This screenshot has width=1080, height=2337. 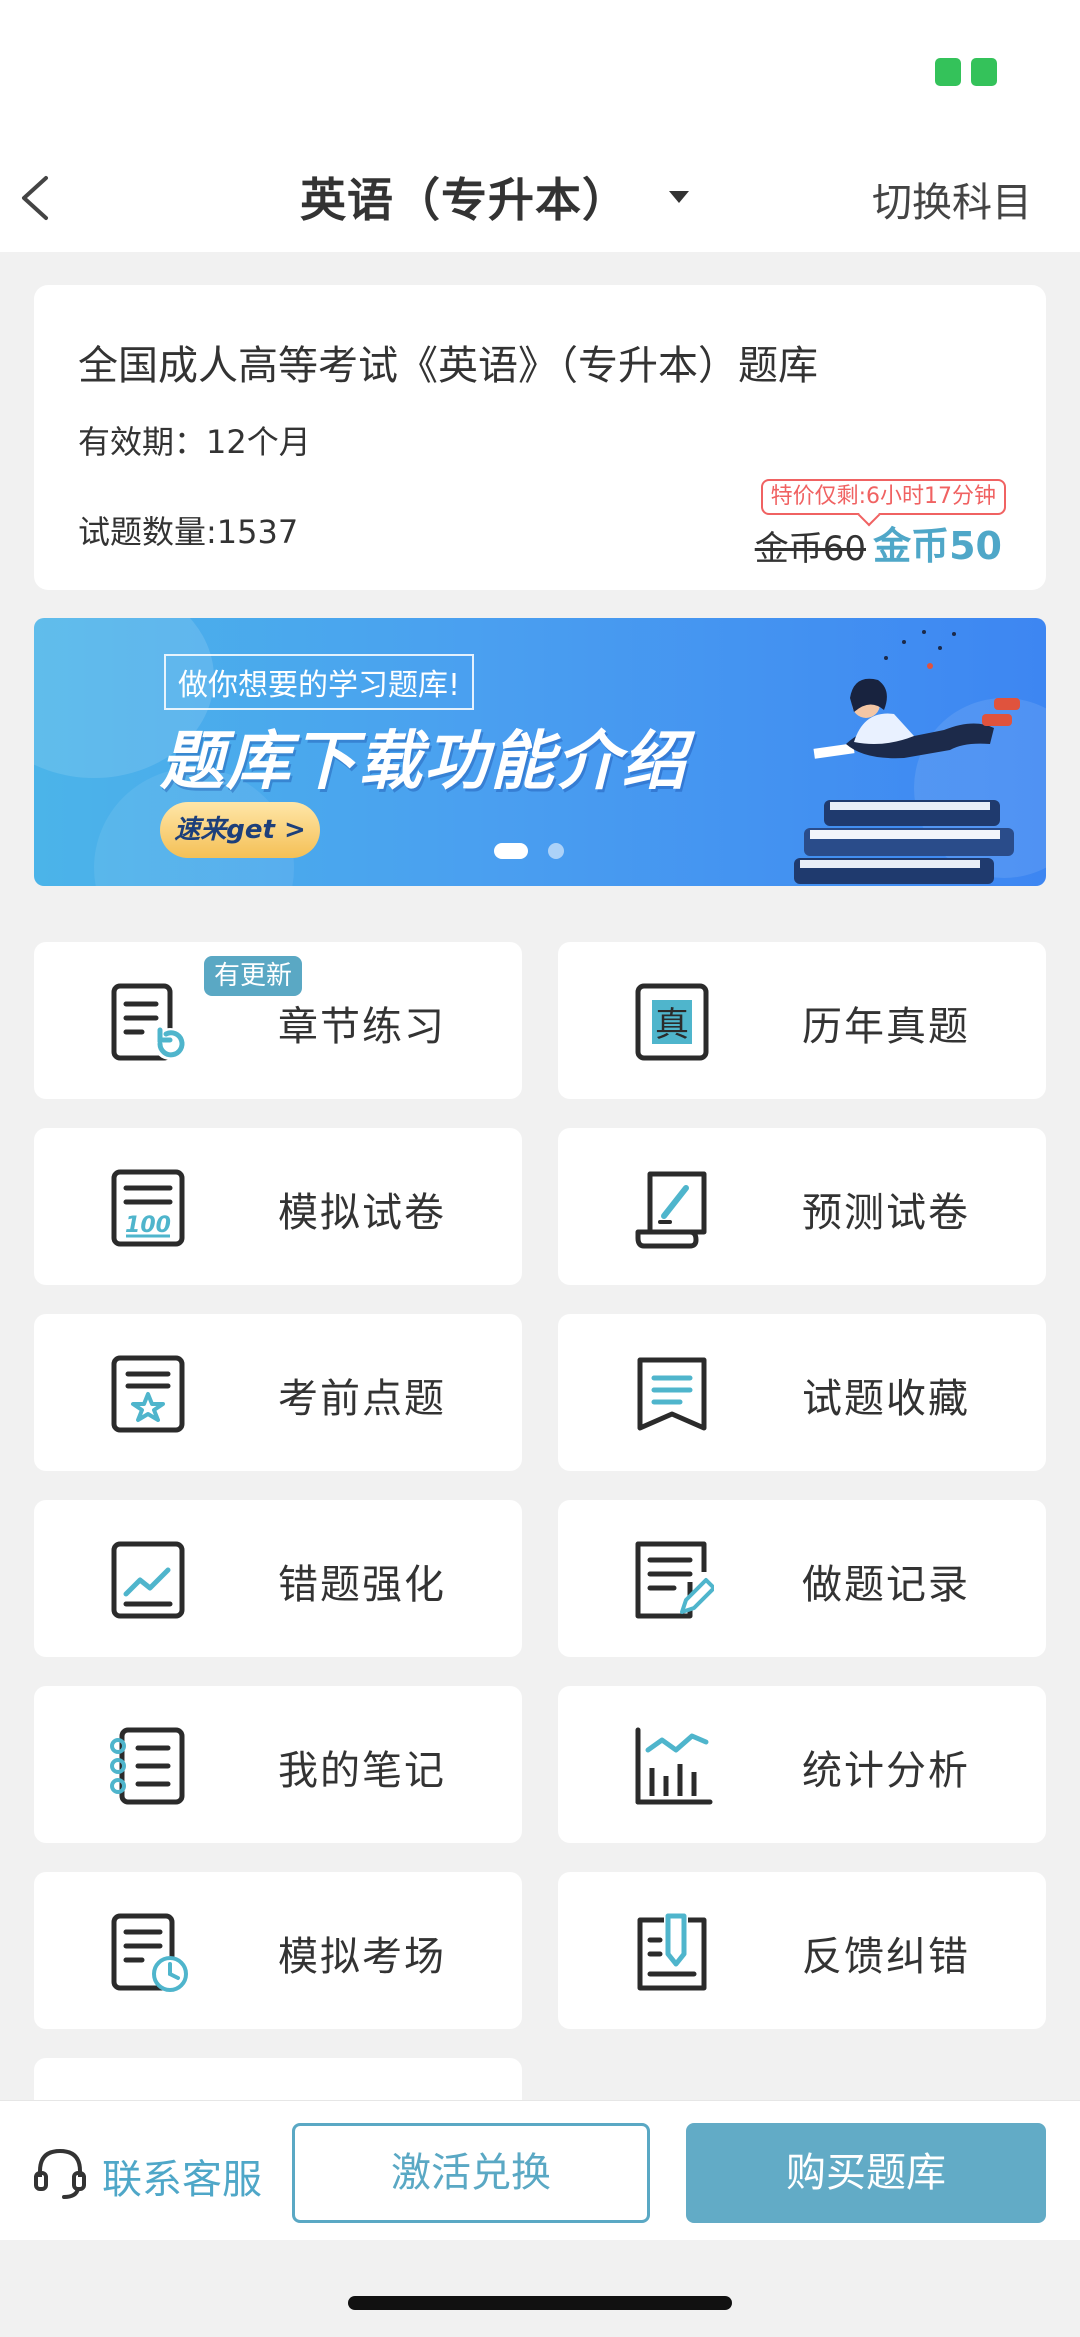 I want to click on subject-selector: 英语（专升本）, so click(x=494, y=197).